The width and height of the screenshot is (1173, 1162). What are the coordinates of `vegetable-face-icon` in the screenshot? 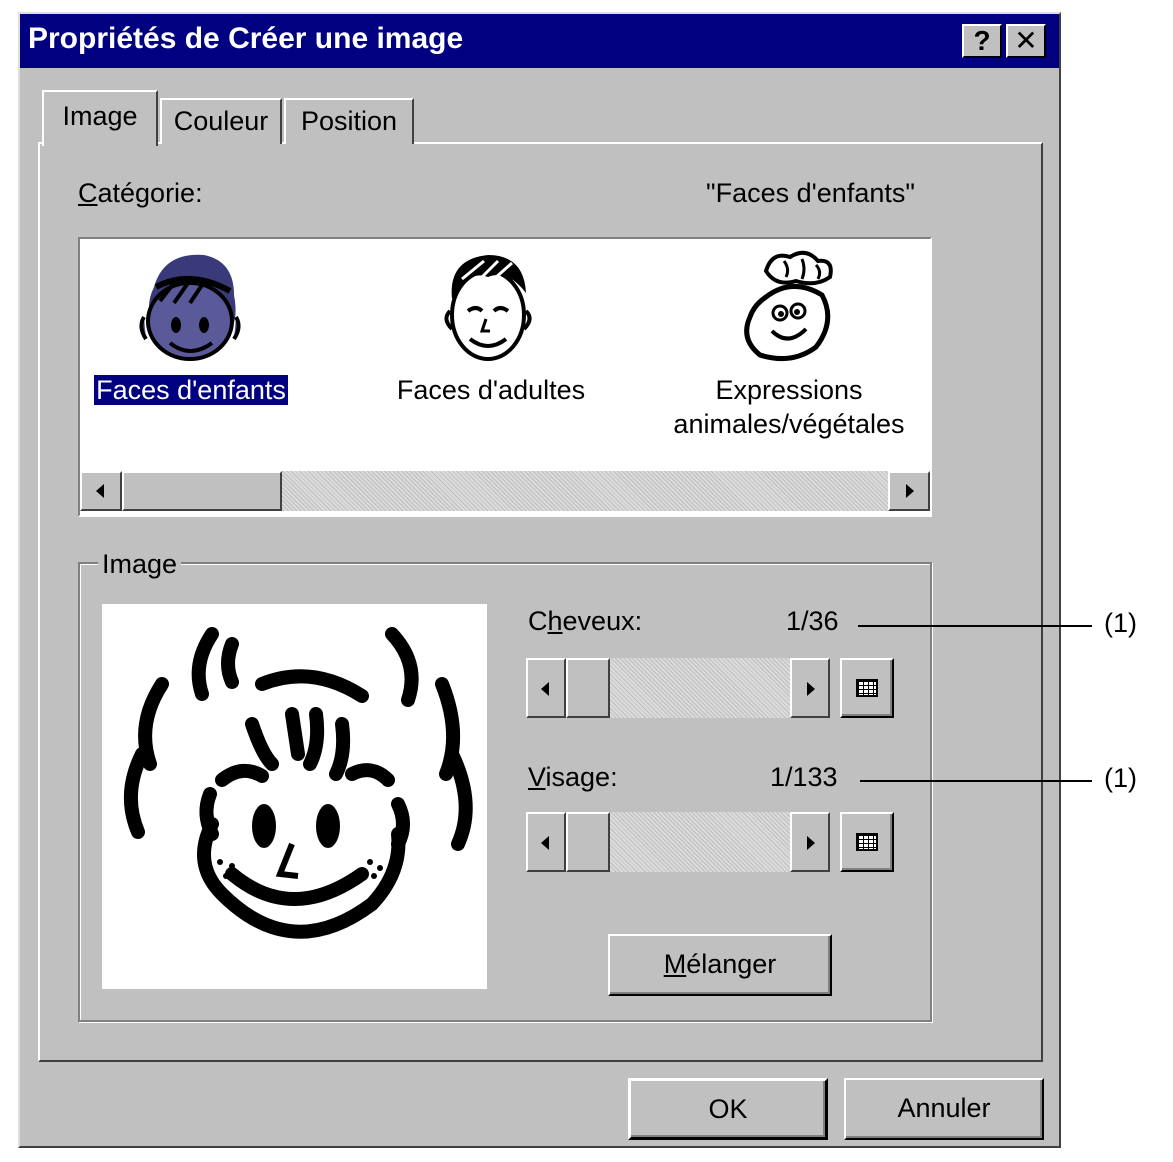 It's located at (788, 306).